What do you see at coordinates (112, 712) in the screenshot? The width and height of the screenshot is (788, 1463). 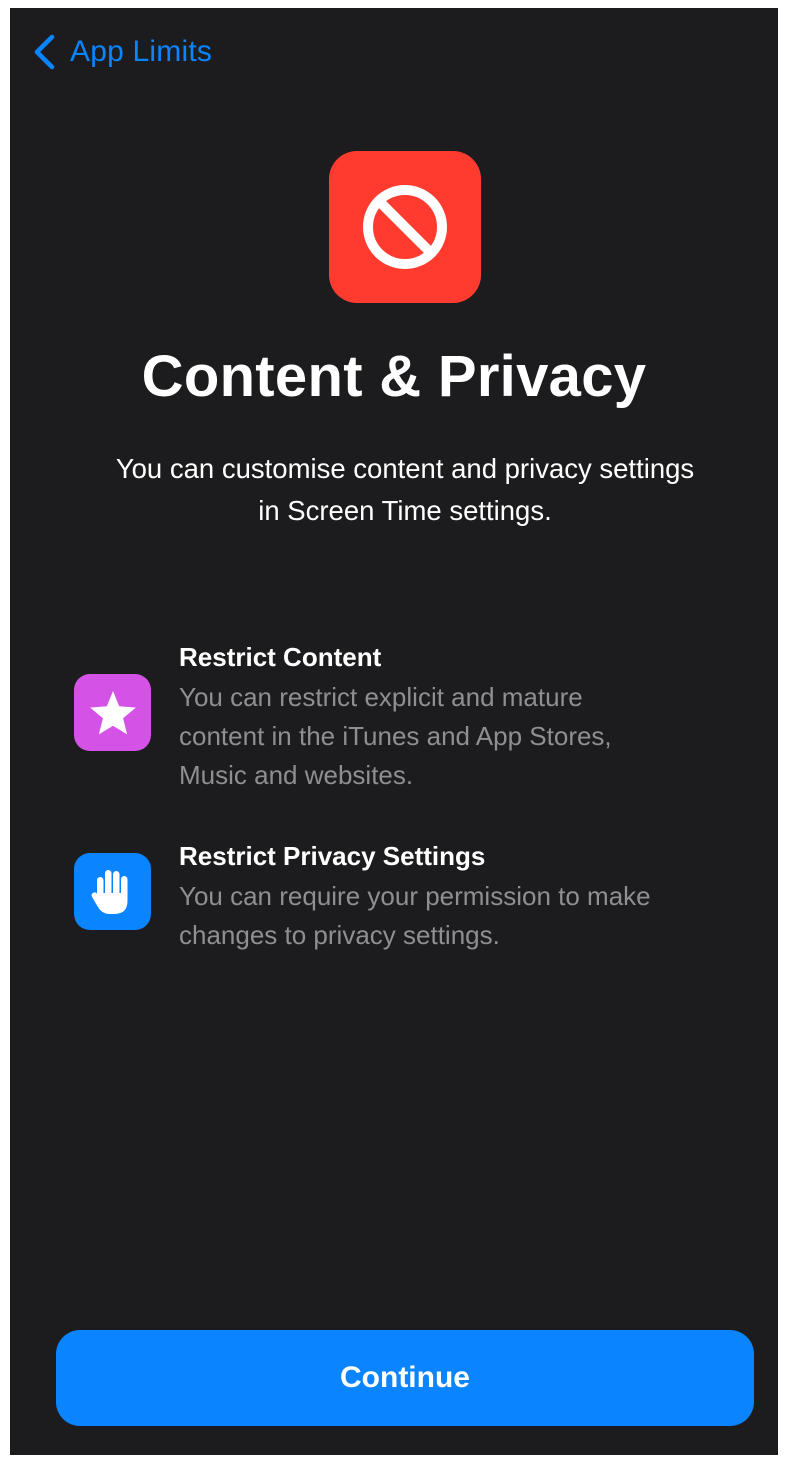 I see `star-icon` at bounding box center [112, 712].